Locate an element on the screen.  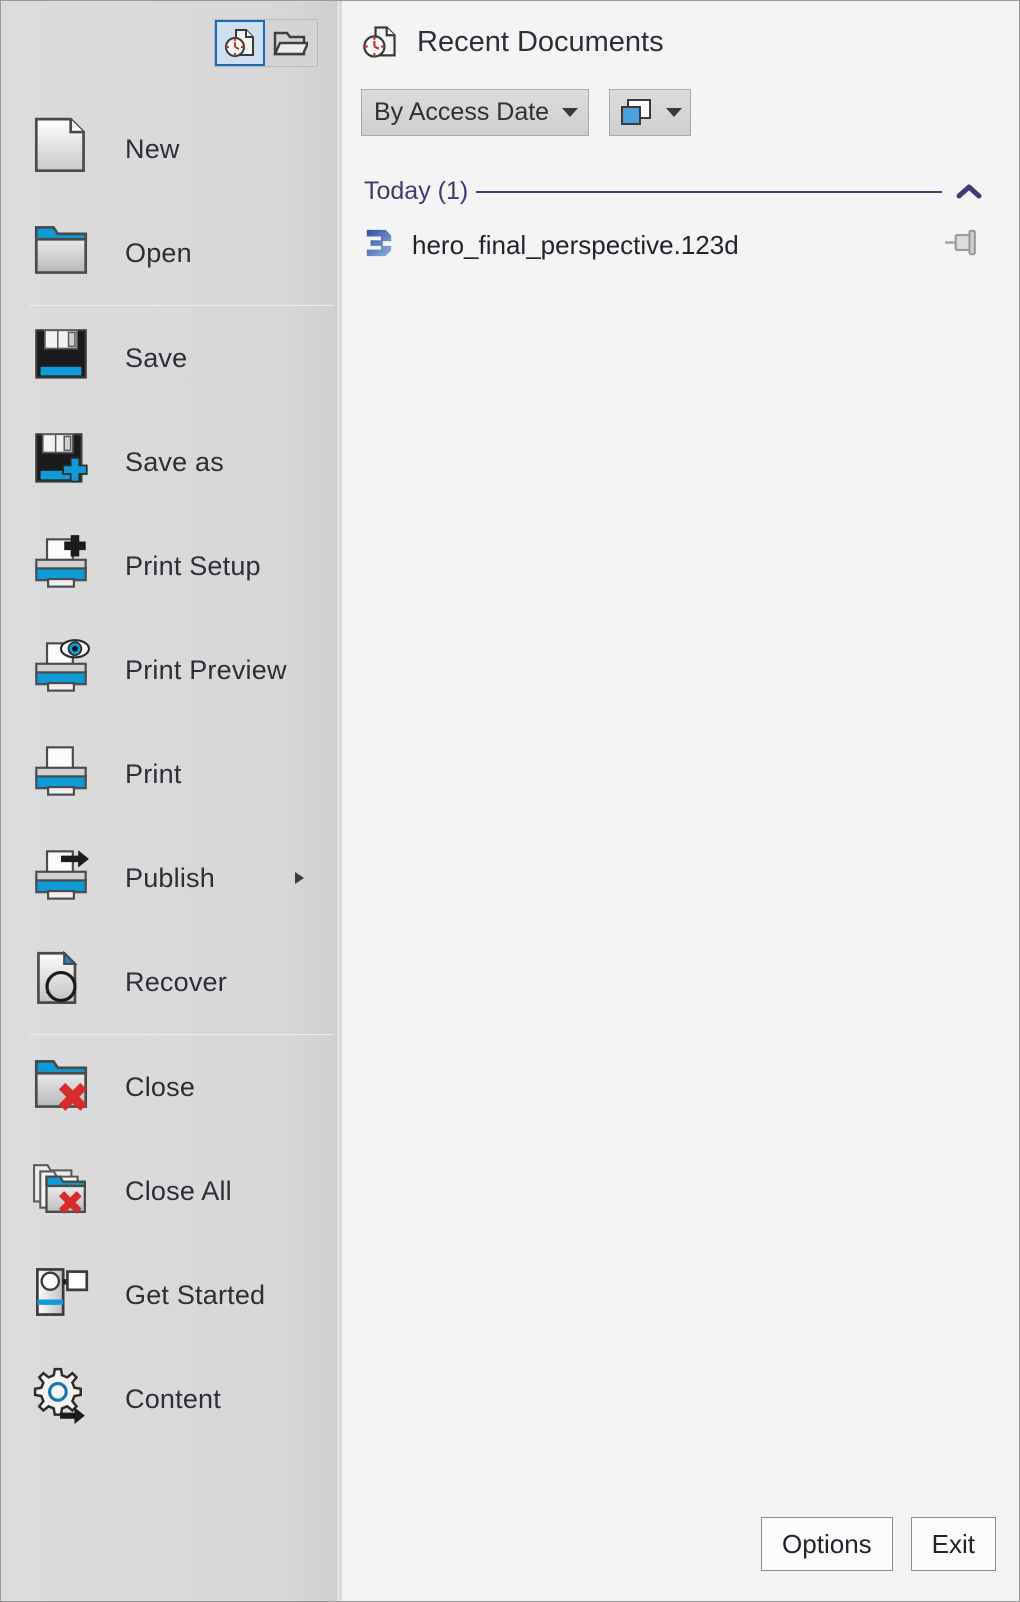
recent-documents-header: Recent Documents is located at coordinates (512, 42).